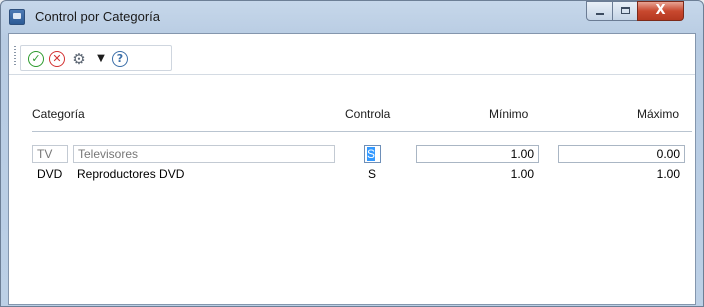 This screenshot has height=307, width=704. Describe the element at coordinates (352, 54) in the screenshot. I see `toolbar: ✓ ✕ ⚙ ▼ ?` at that location.